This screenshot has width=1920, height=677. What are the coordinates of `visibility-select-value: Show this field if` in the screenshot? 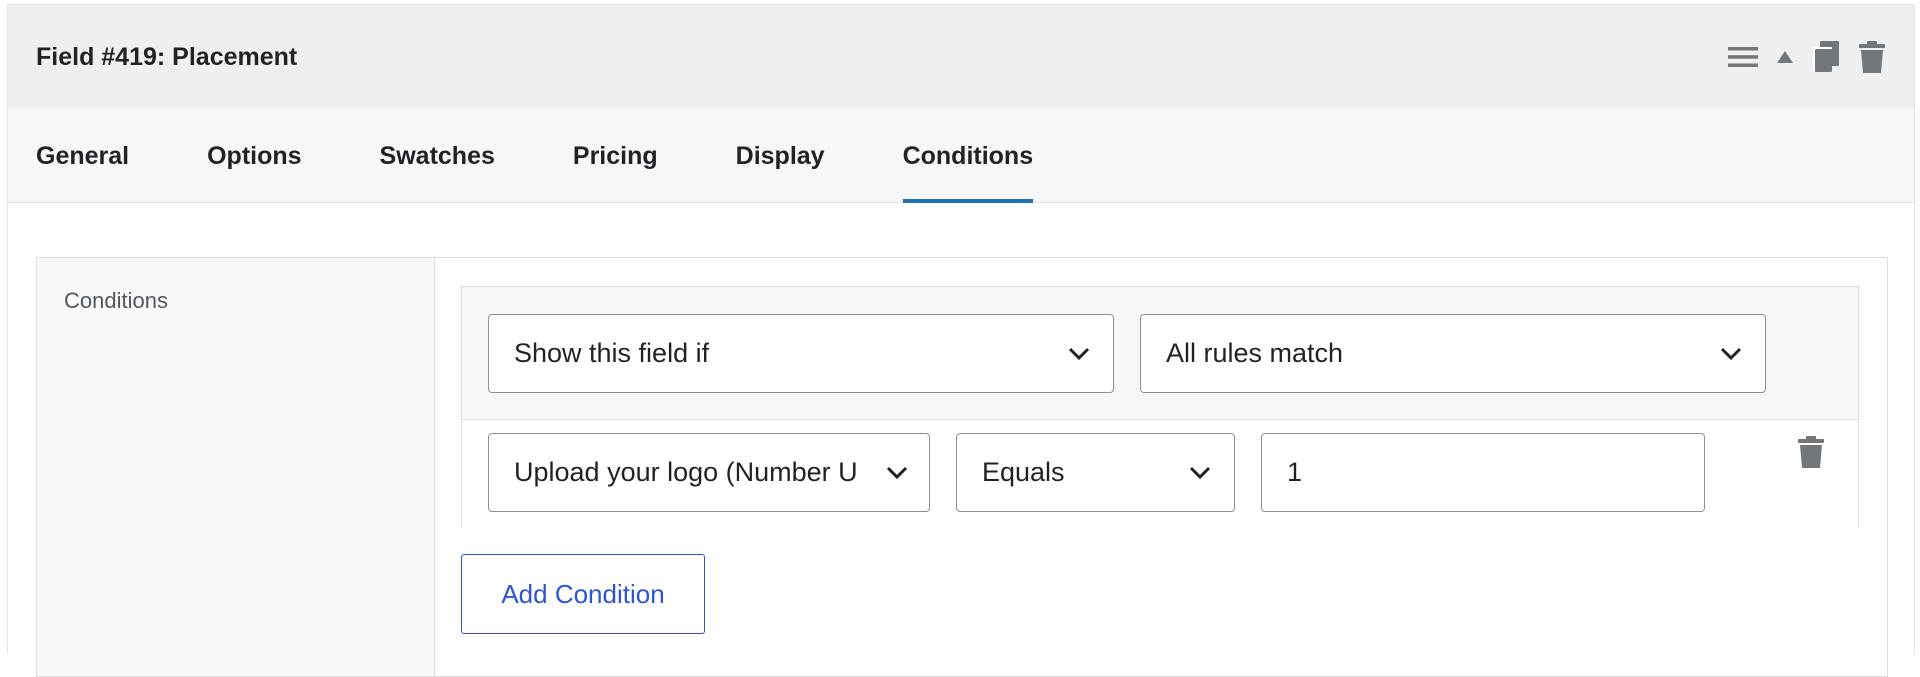 It's located at (612, 353).